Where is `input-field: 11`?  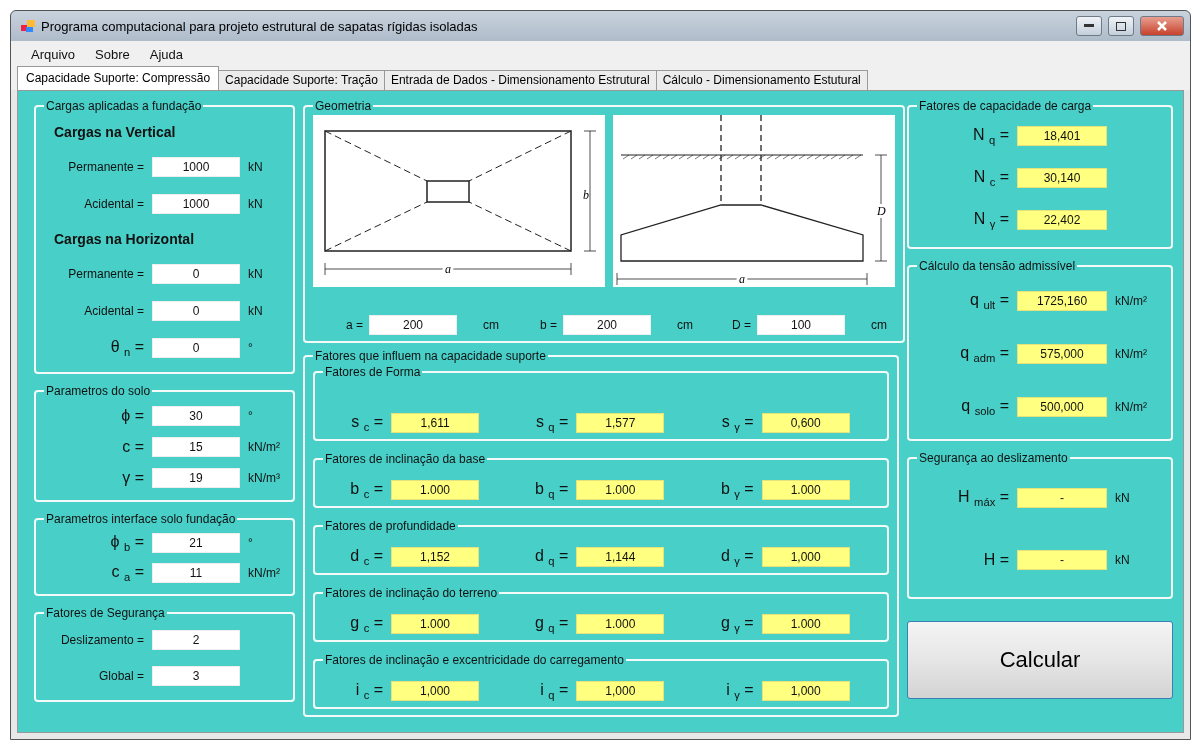
input-field: 11 is located at coordinates (196, 573).